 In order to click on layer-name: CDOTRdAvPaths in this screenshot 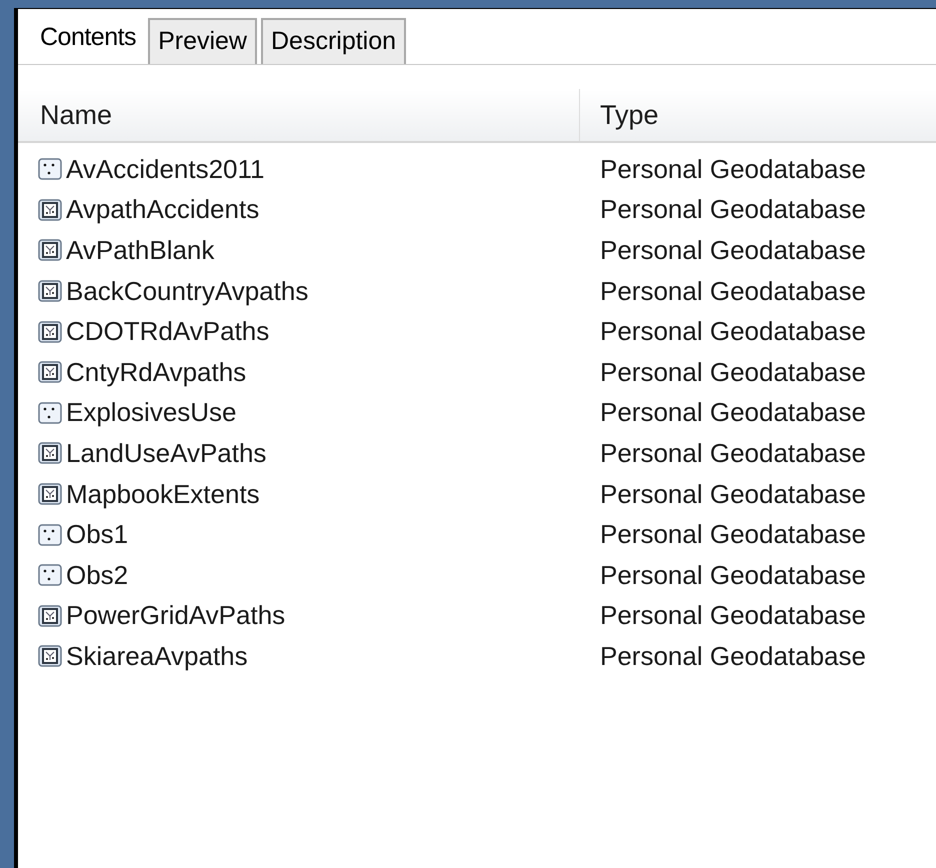, I will do `click(168, 332)`.